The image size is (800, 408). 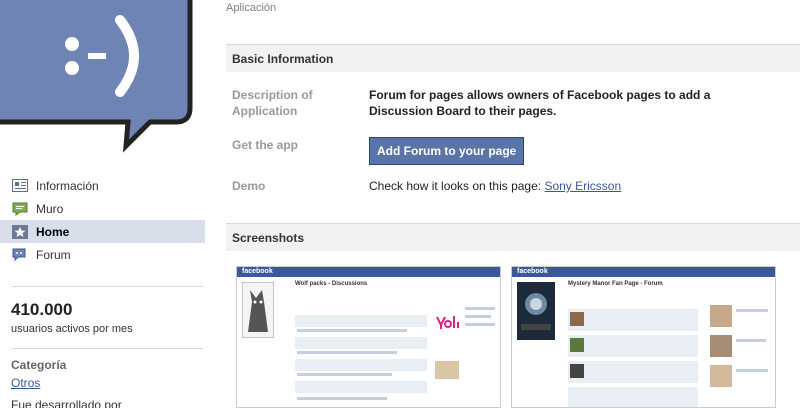 I want to click on thumb-title: Wolf packs - Discussions, so click(x=331, y=284).